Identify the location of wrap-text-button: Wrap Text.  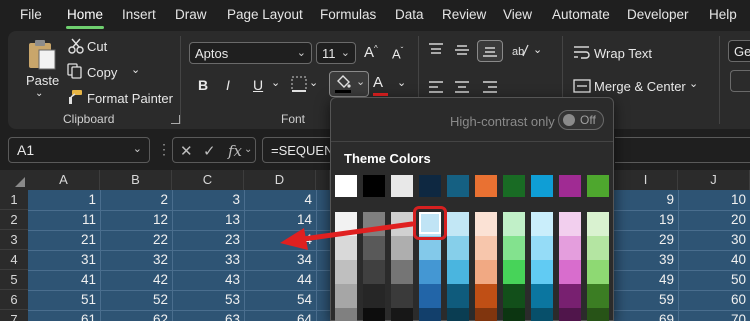
(623, 53).